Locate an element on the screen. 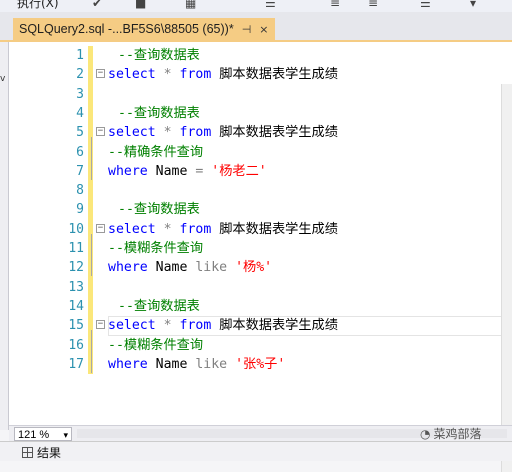 The width and height of the screenshot is (512, 472). watermark-text: 菜鸡部落 is located at coordinates (457, 434).